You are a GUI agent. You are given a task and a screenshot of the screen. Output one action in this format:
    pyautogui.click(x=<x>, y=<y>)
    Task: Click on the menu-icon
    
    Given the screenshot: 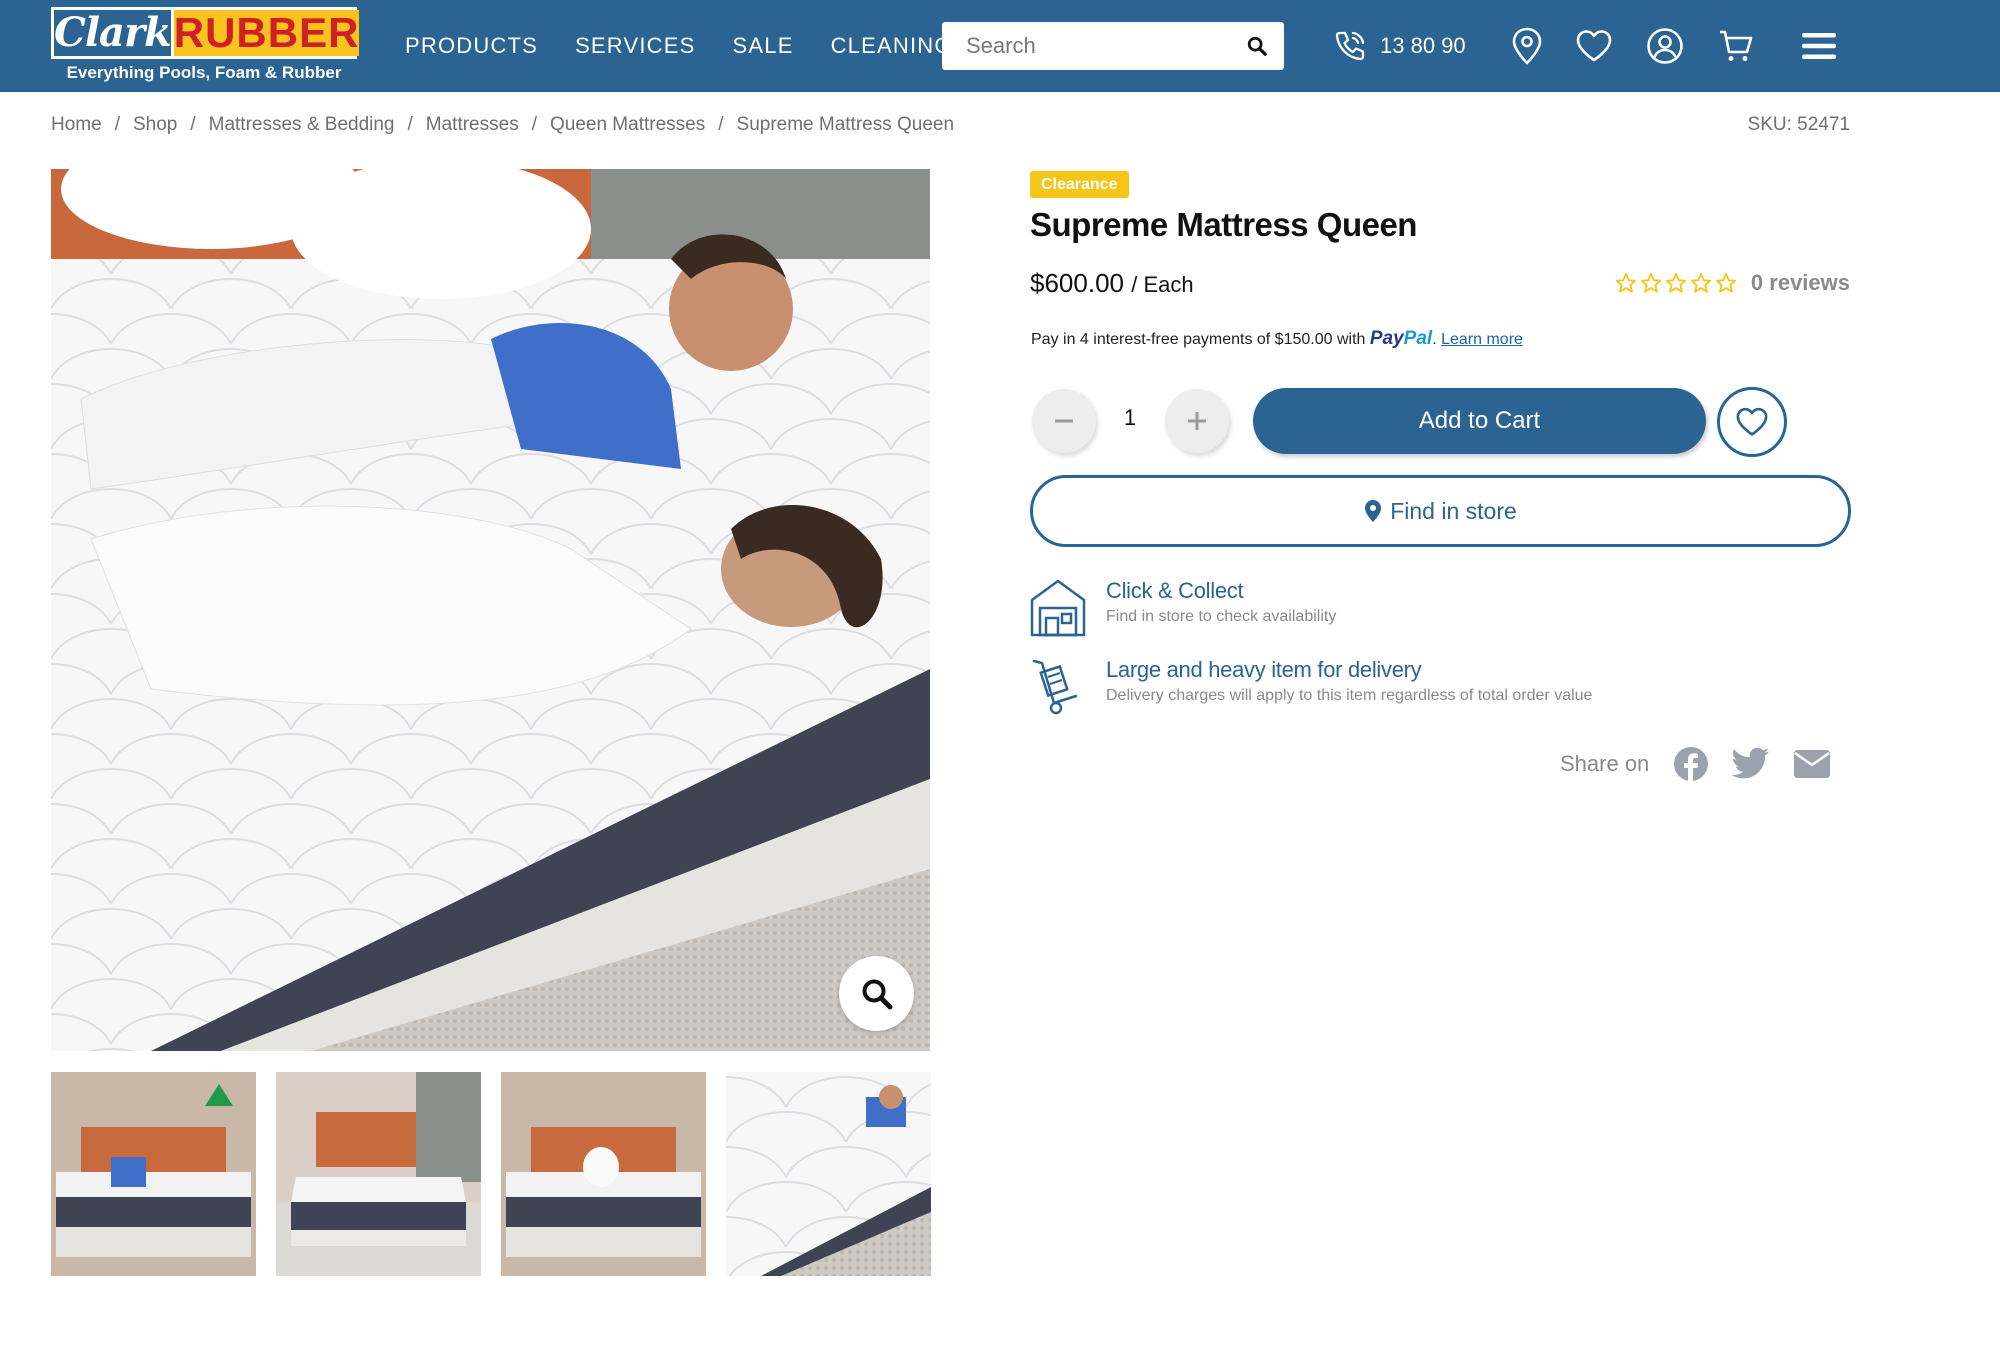 What is the action you would take?
    pyautogui.click(x=1819, y=46)
    